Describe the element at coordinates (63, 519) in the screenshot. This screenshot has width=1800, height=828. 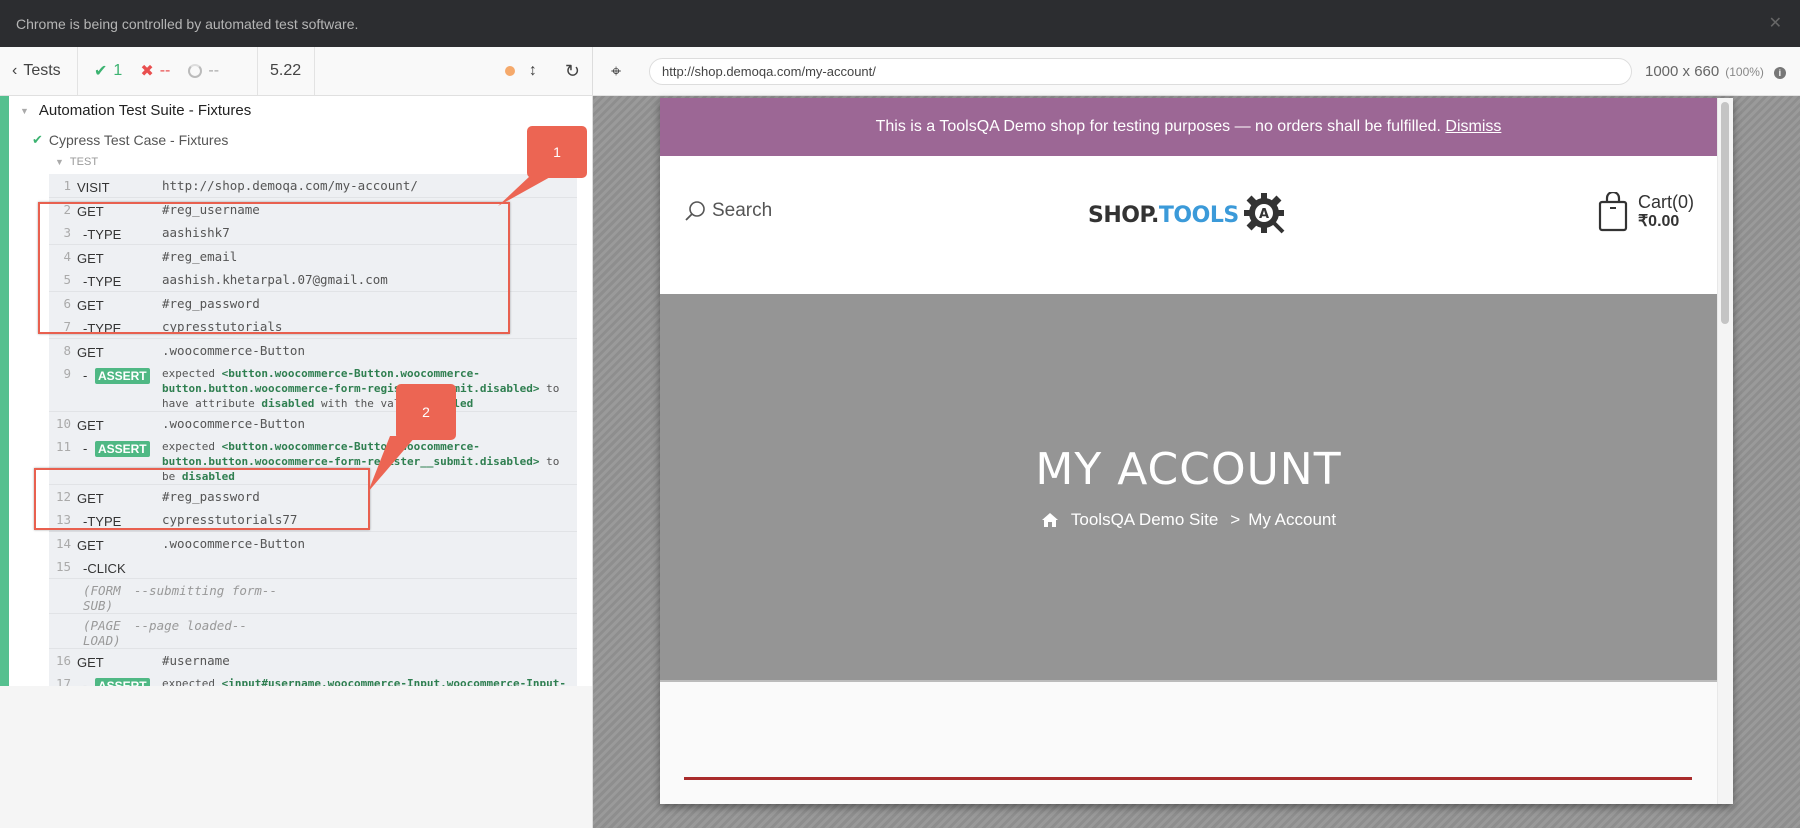
I see `command-number: 13` at that location.